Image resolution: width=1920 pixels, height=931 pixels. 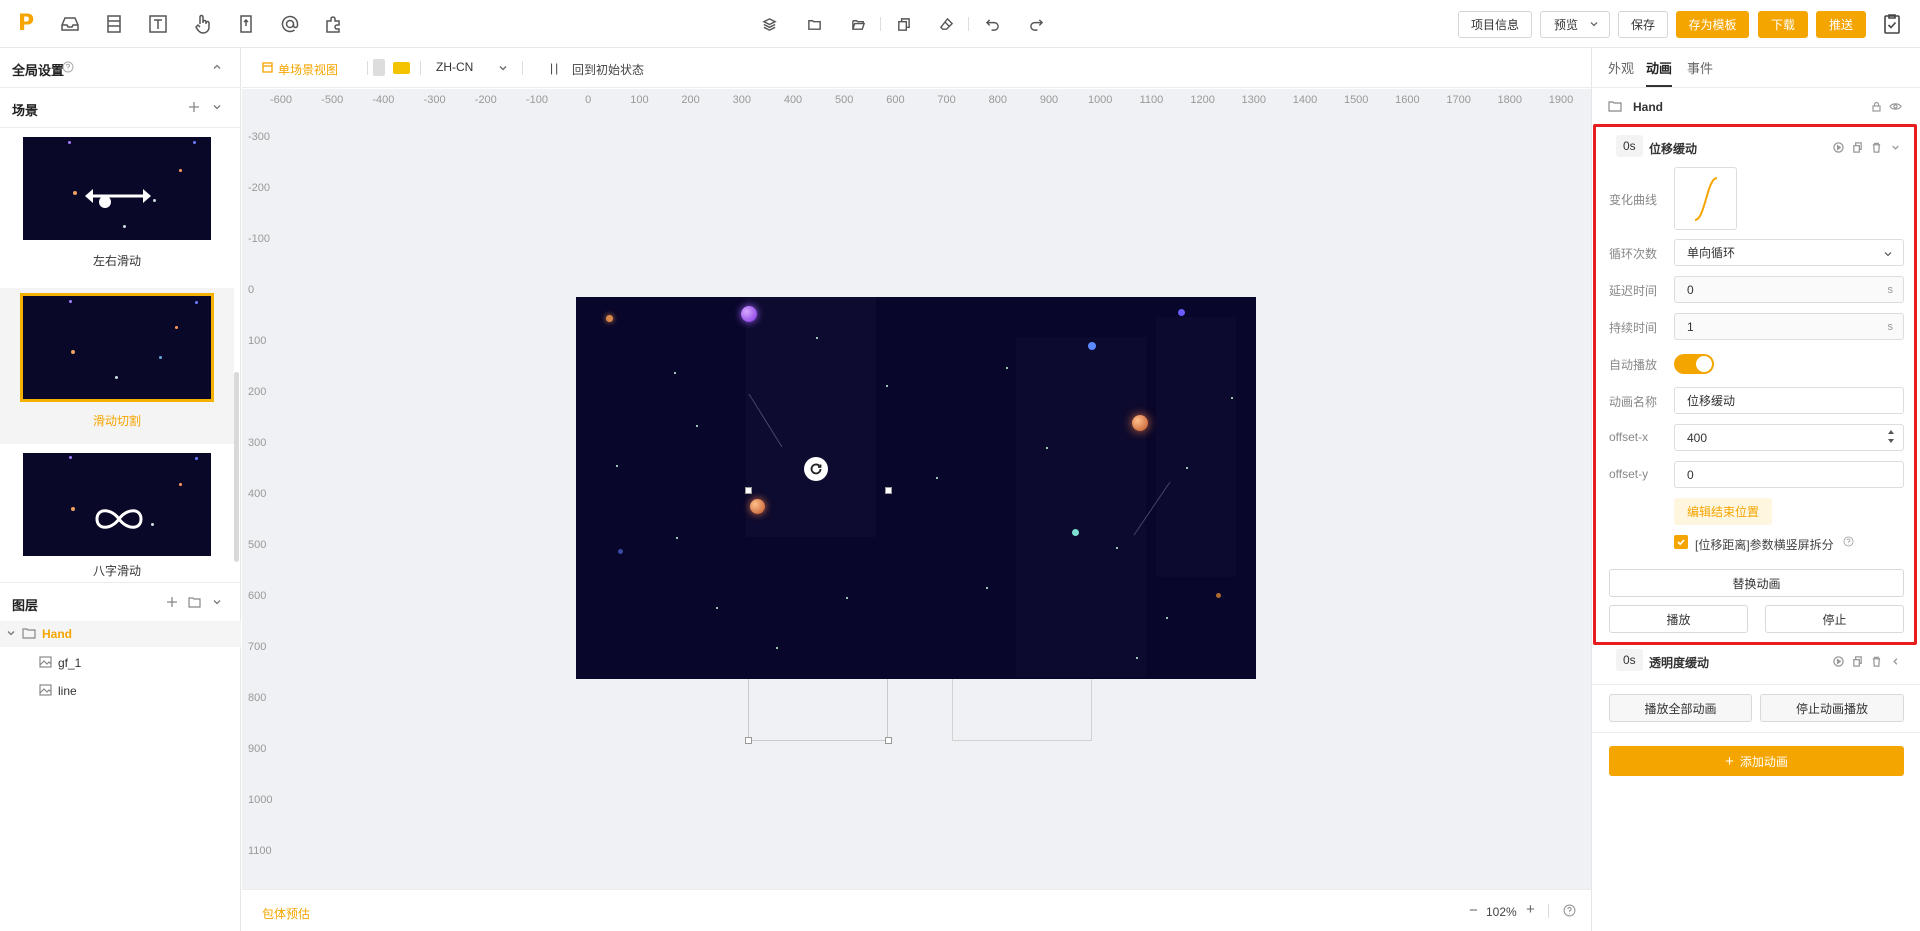 What do you see at coordinates (537, 100) in the screenshot?
I see `ruler-tick-label: -100` at bounding box center [537, 100].